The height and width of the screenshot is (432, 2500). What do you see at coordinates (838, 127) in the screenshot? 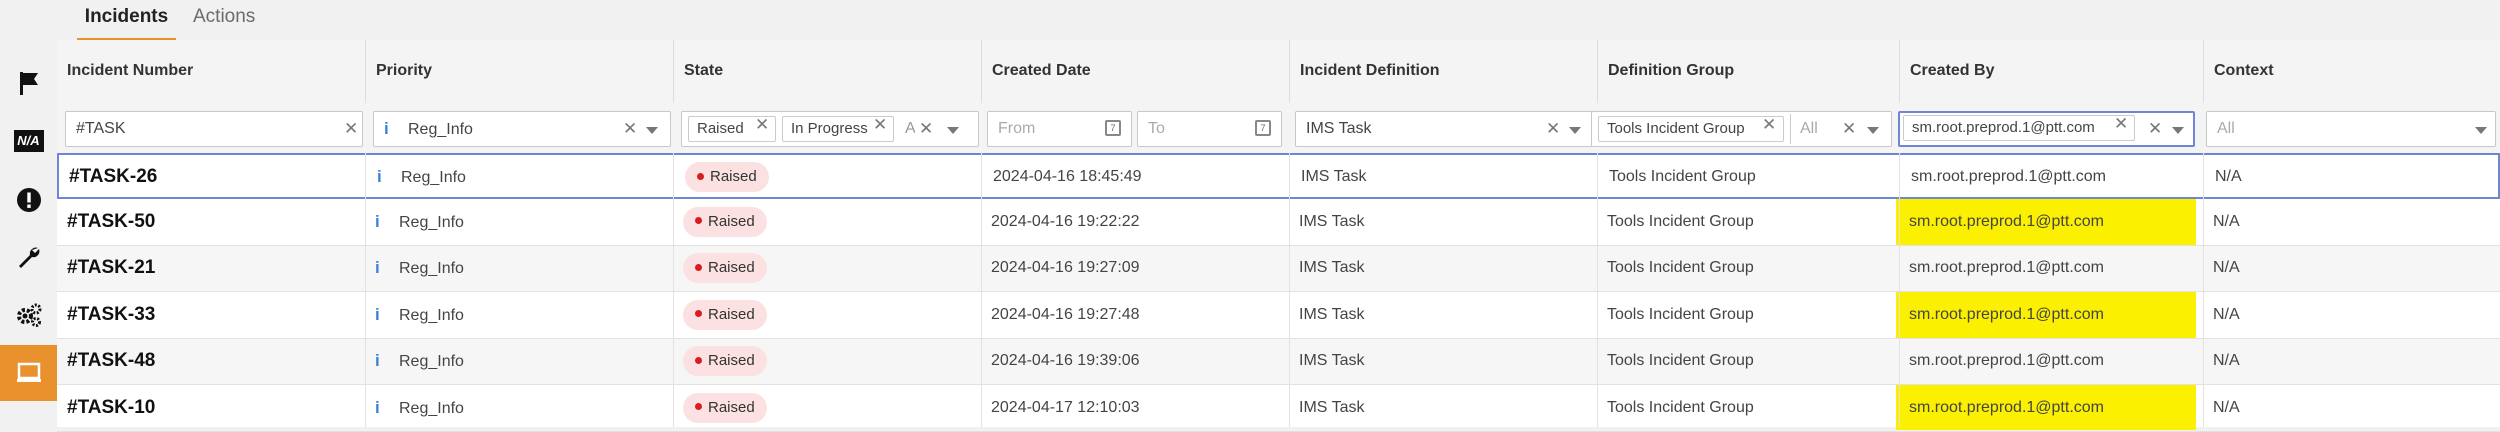
I see `state-chip-in-progress: In Progress ✕` at bounding box center [838, 127].